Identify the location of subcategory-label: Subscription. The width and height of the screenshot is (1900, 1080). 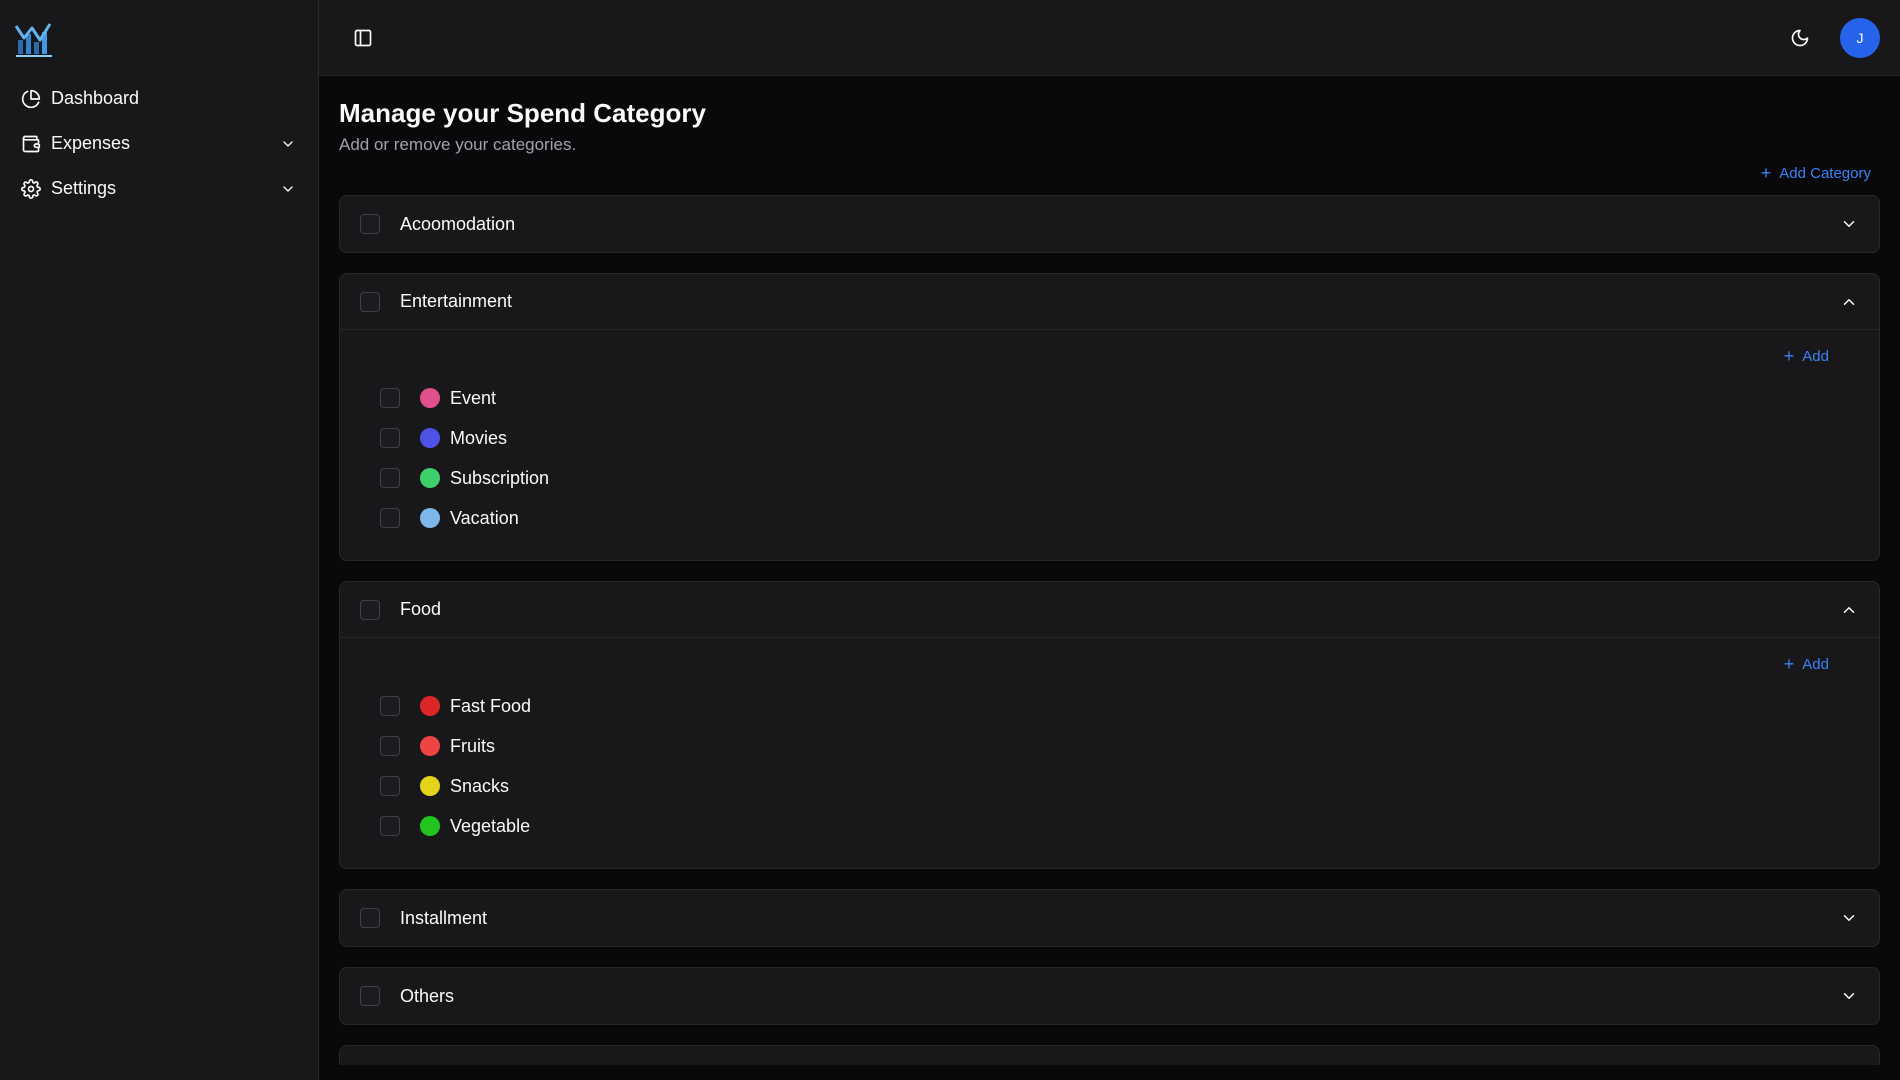
(500, 477).